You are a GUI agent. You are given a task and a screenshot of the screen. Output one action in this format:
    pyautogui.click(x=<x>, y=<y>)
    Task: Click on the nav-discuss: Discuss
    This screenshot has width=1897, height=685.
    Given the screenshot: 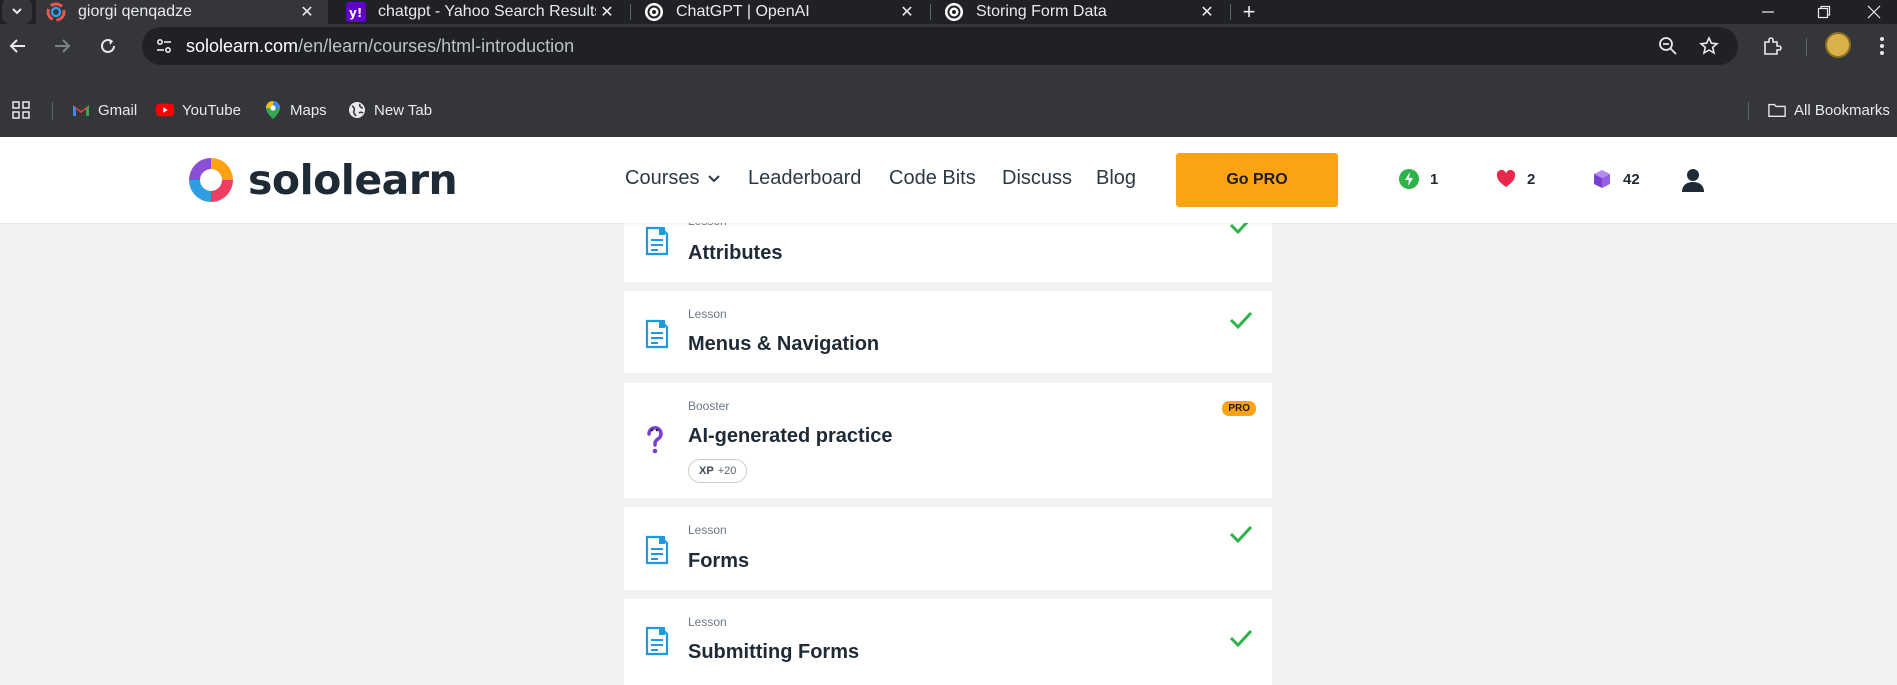 What is the action you would take?
    pyautogui.click(x=1037, y=178)
    